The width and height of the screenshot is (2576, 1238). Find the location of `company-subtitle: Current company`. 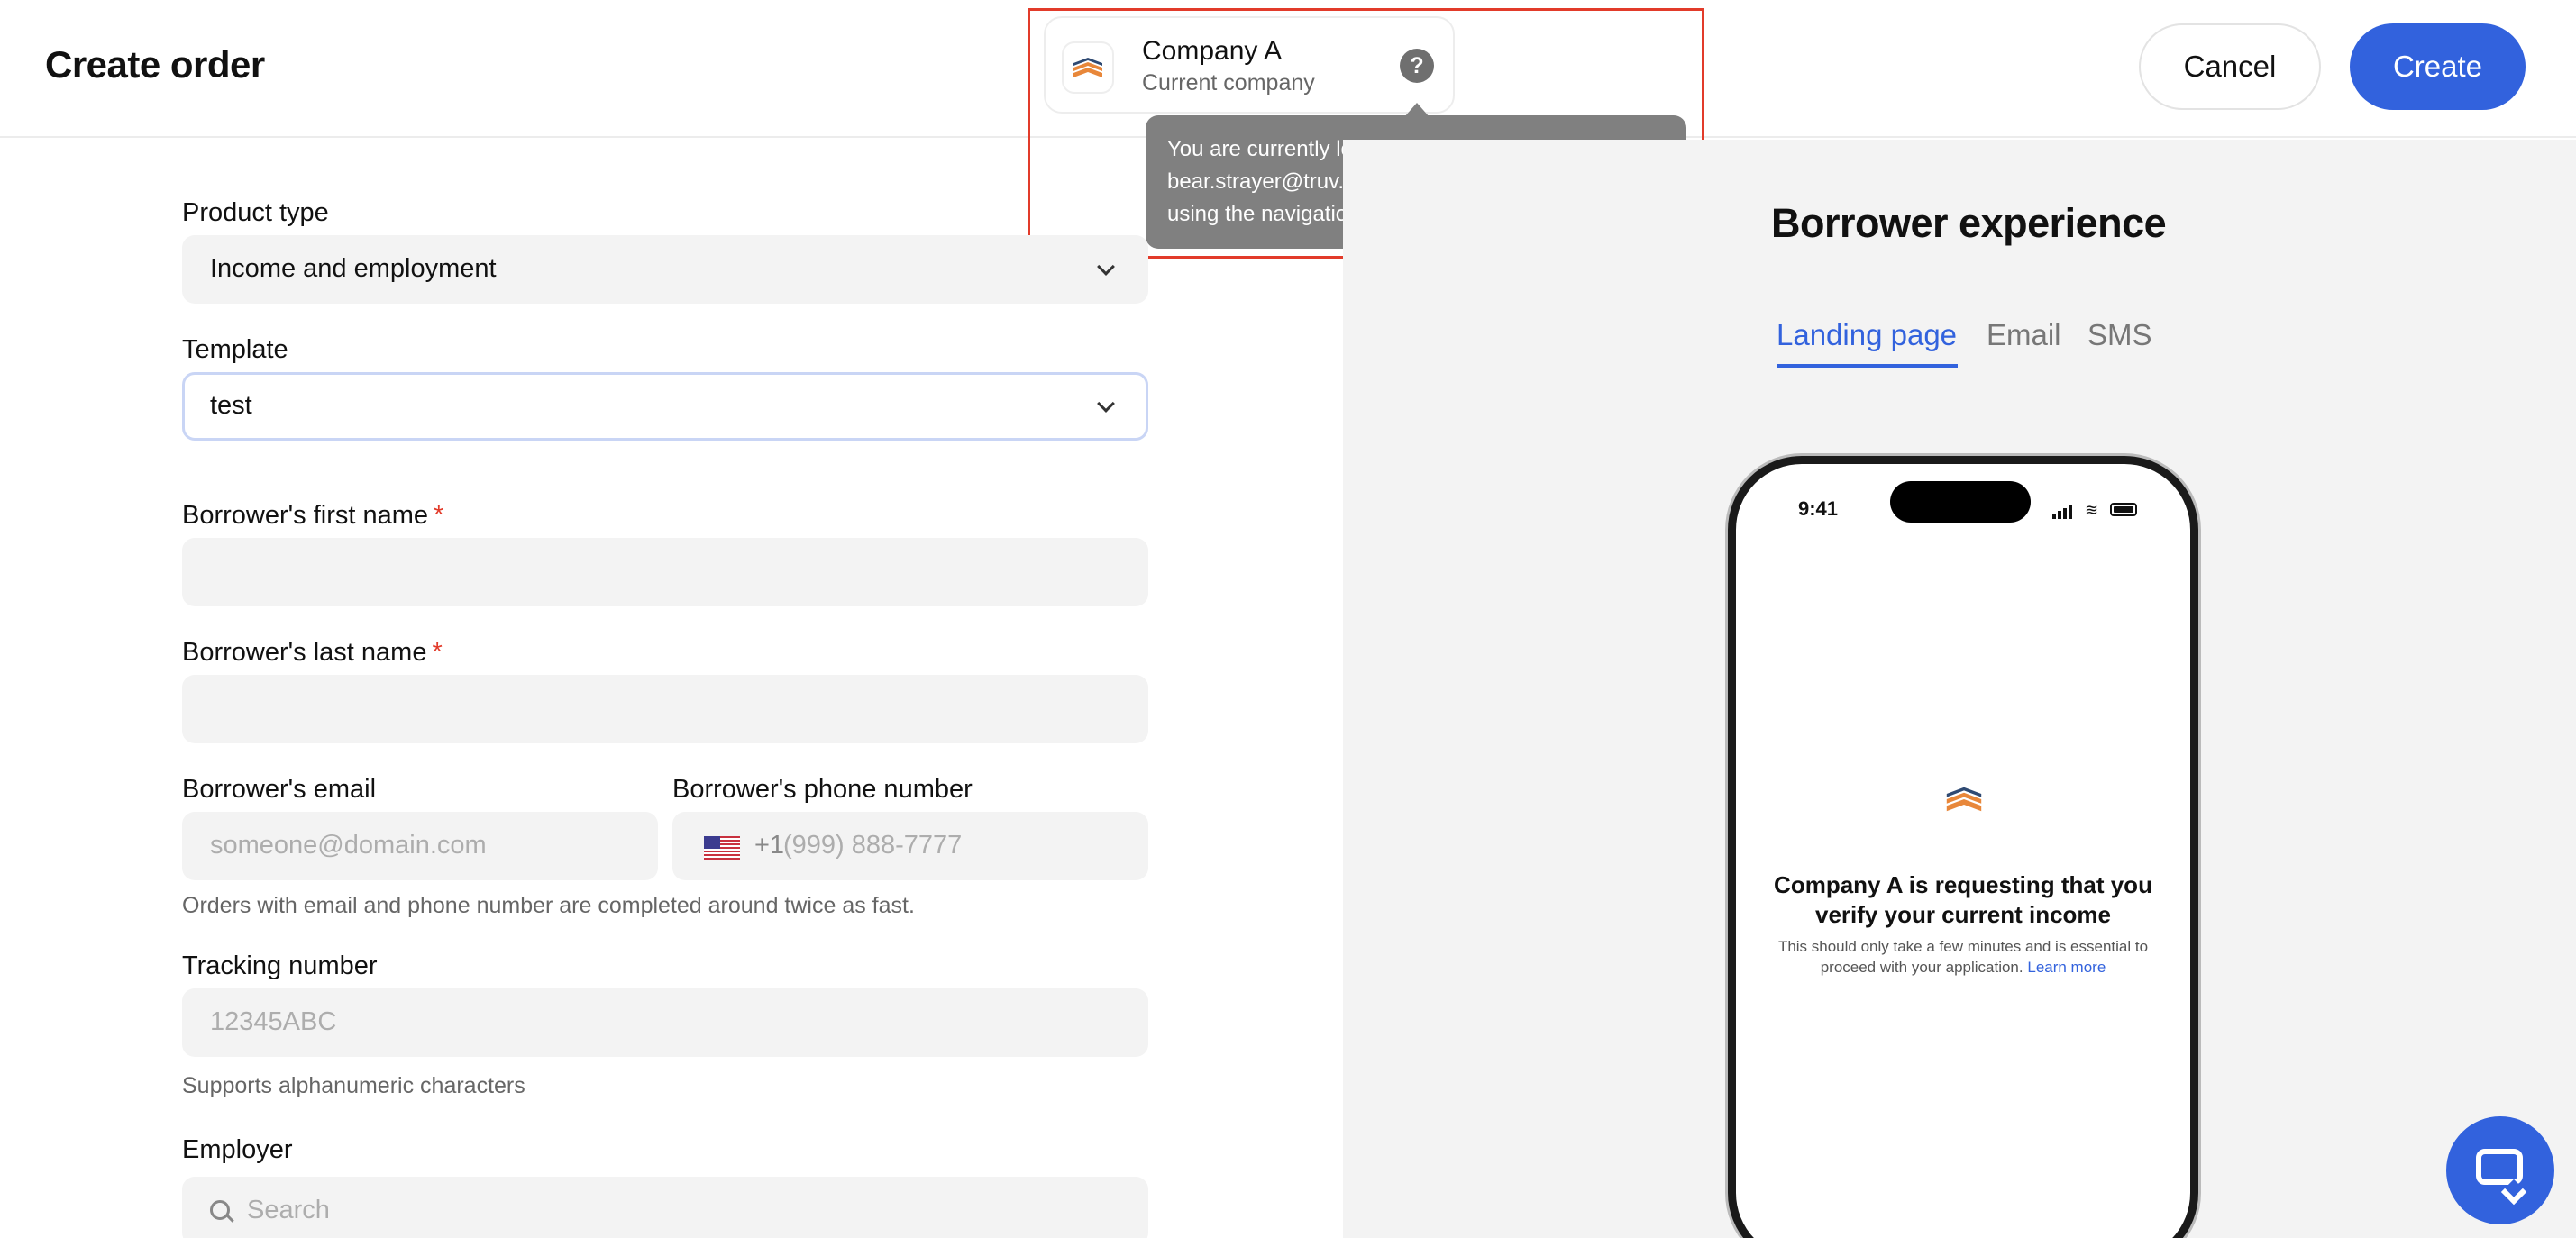

company-subtitle: Current company is located at coordinates (1228, 83).